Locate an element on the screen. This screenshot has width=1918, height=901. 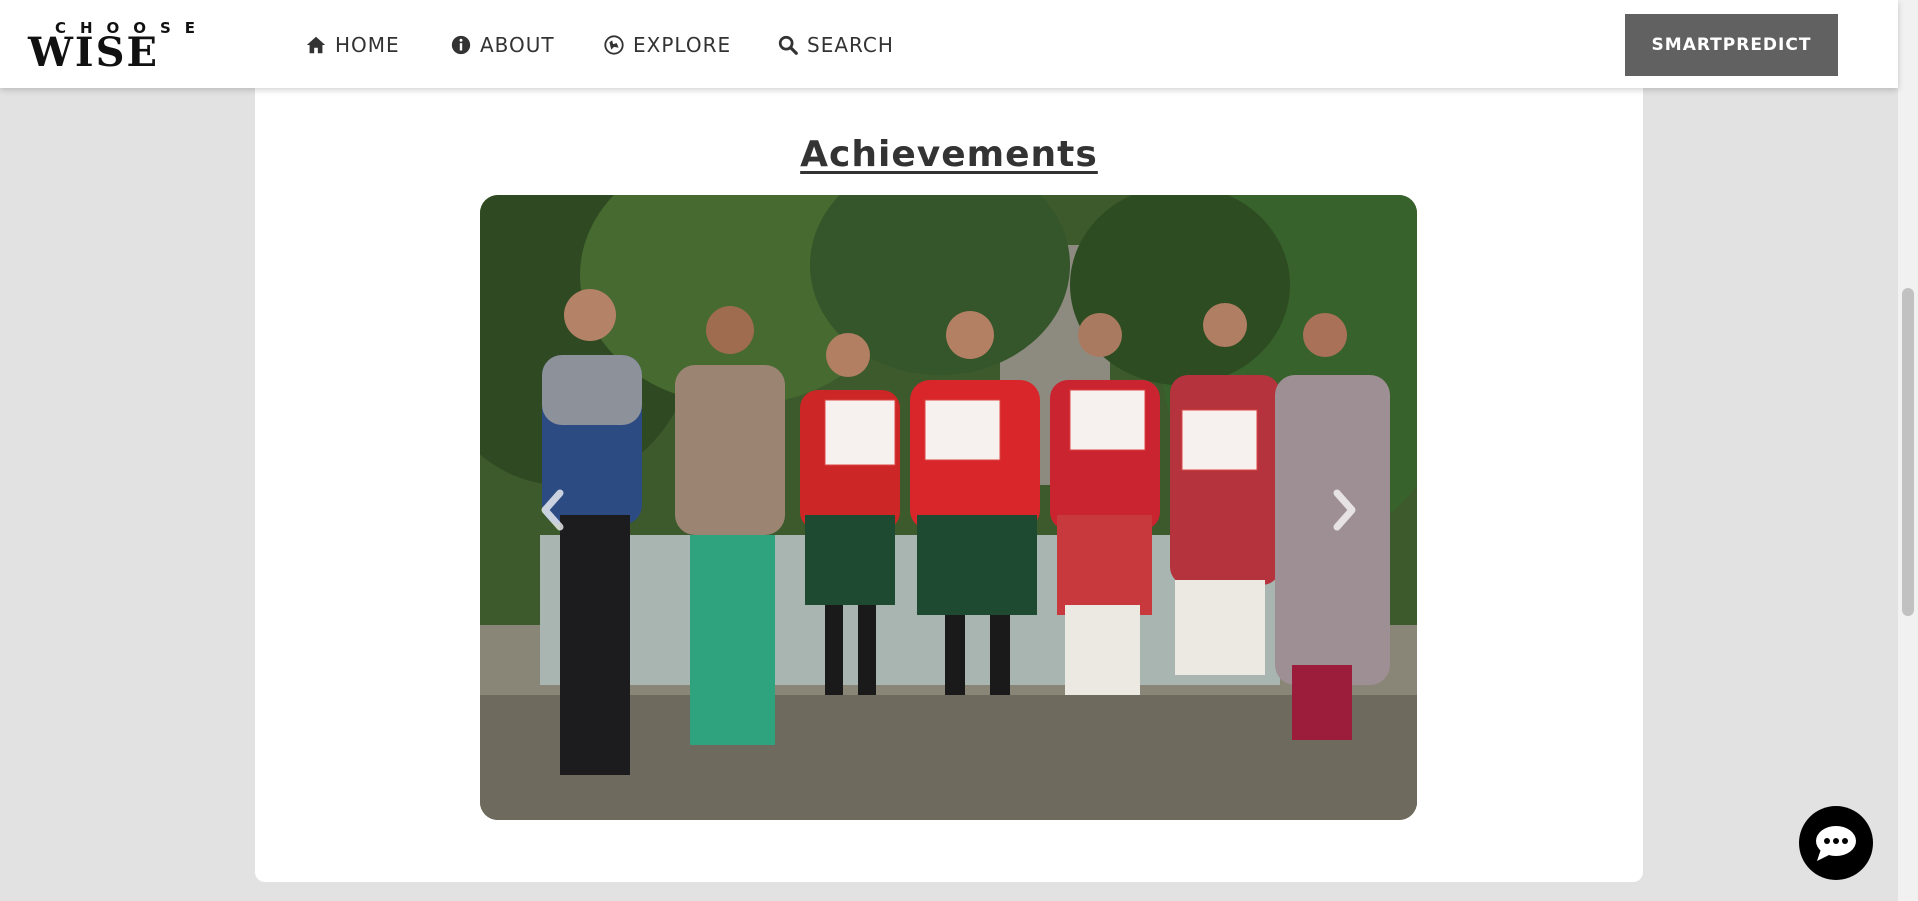
nav-search: SEARCH is located at coordinates (835, 45).